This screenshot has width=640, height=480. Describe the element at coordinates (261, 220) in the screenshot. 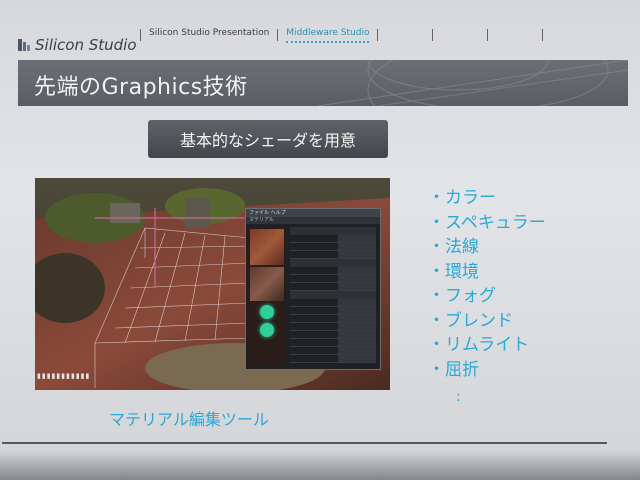

I see `panel-tab: マテリアル` at that location.